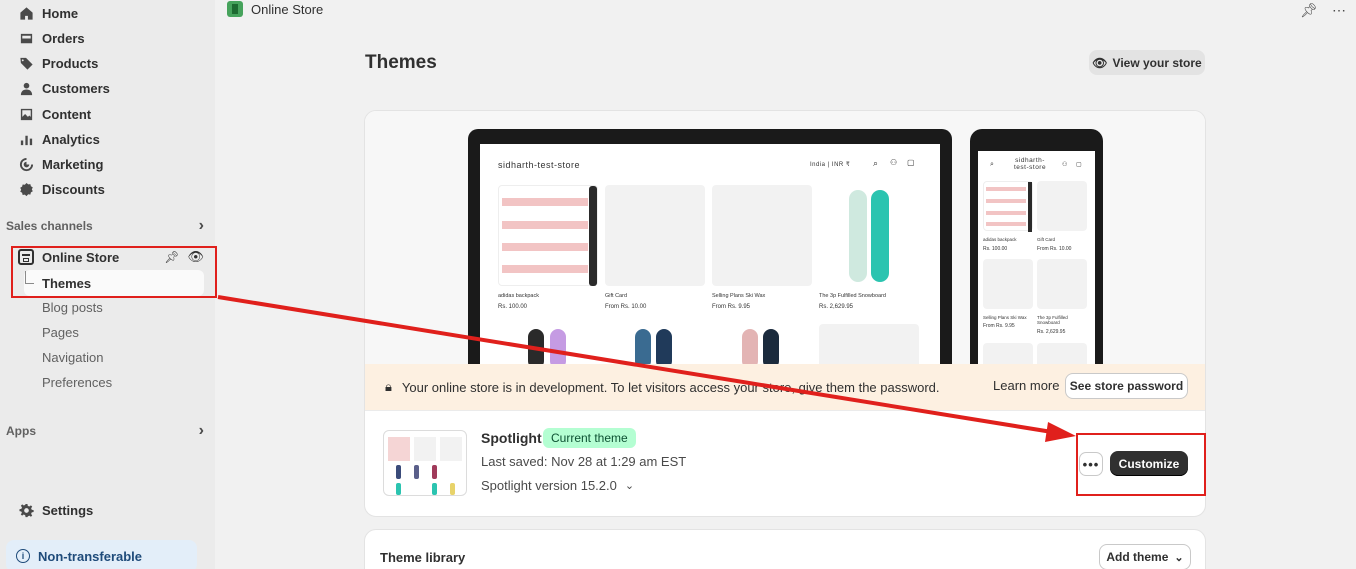 This screenshot has width=1356, height=569. I want to click on non-transferable-badge: i Non-transferable, so click(101, 554).